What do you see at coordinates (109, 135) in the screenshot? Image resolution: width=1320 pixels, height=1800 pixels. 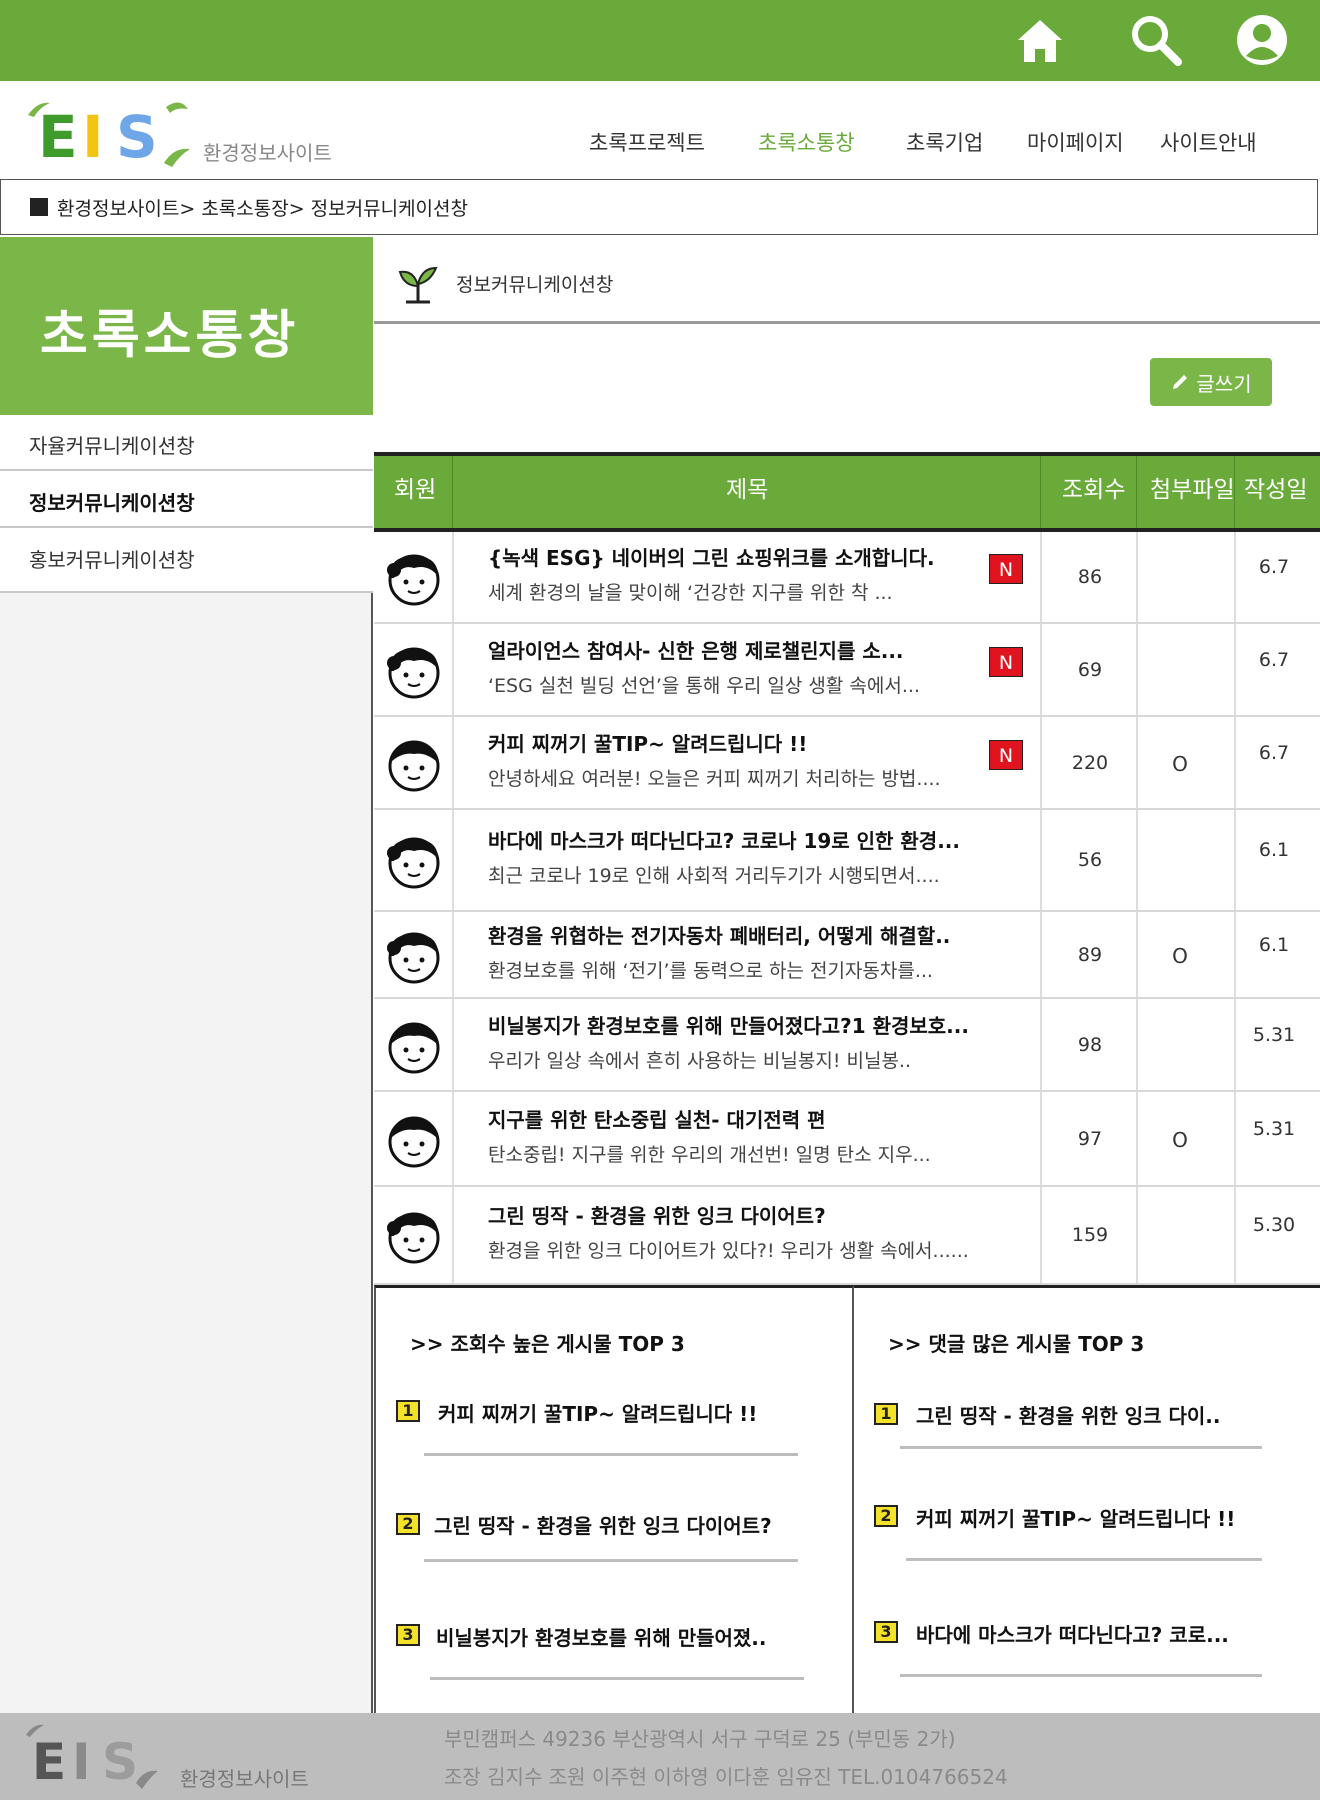 I see `eis-logo: E I S` at bounding box center [109, 135].